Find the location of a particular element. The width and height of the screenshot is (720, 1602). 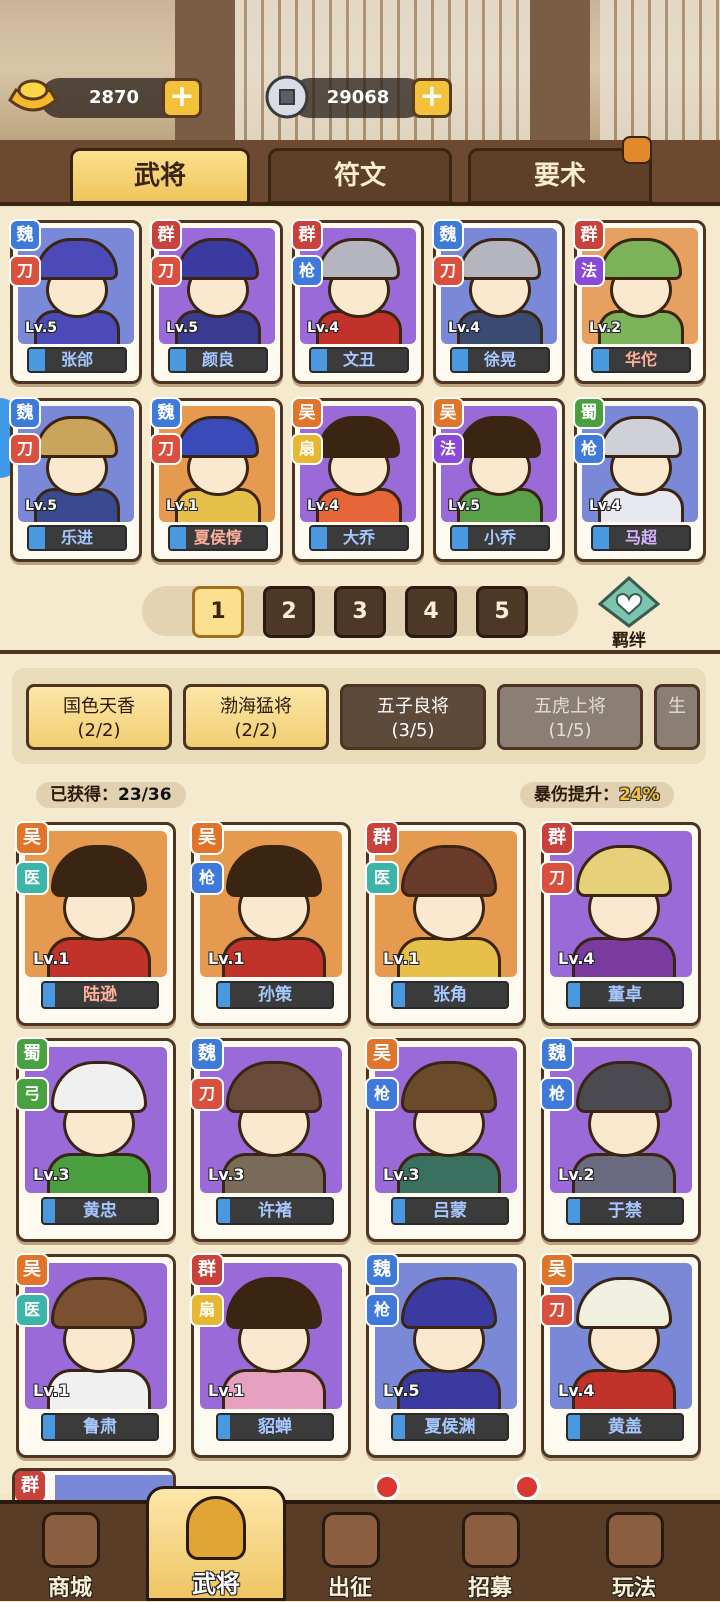

faction-badge: 吴 is located at coordinates (307, 413).